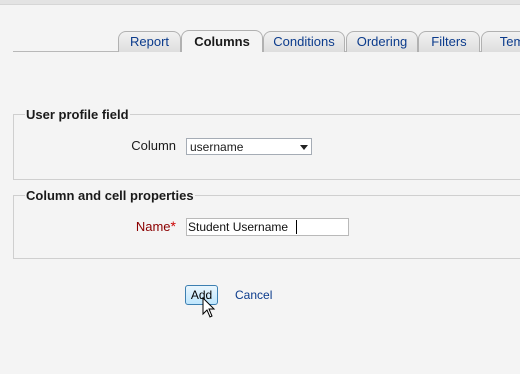  What do you see at coordinates (173, 226) in the screenshot?
I see `required-asterisk-icon: *` at bounding box center [173, 226].